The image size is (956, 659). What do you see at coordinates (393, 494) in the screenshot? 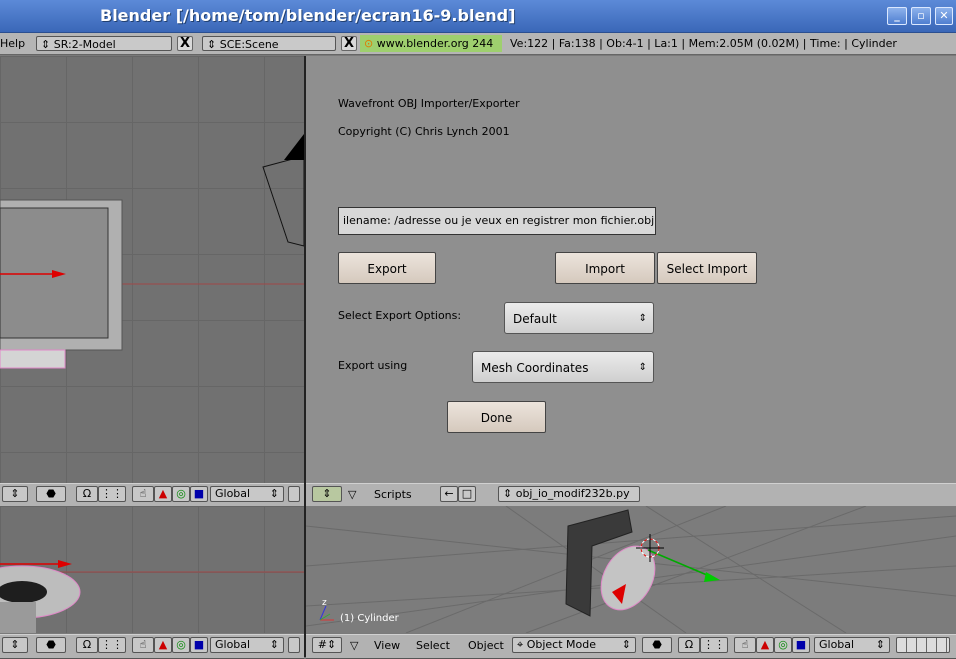
I see `scripts-menu: Scripts` at bounding box center [393, 494].